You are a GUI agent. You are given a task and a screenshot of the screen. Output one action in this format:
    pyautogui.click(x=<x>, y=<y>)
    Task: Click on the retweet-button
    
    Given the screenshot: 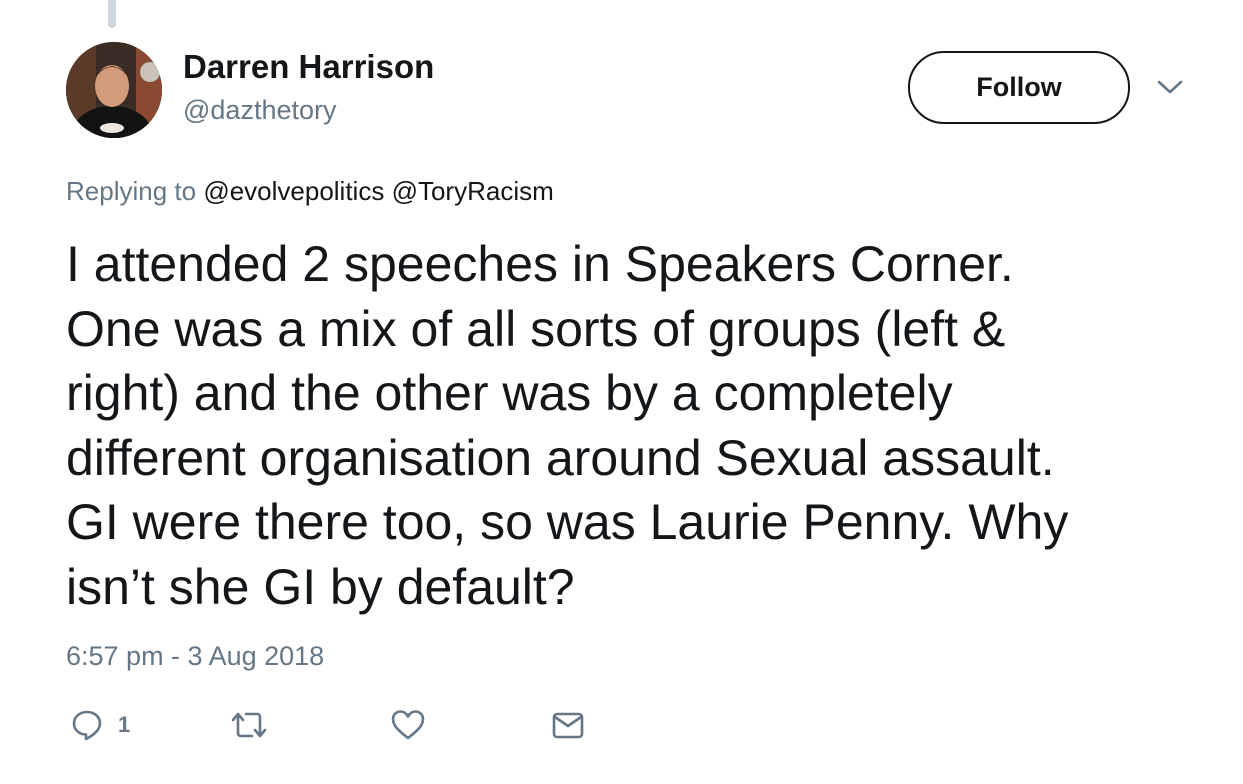 What is the action you would take?
    pyautogui.click(x=249, y=725)
    